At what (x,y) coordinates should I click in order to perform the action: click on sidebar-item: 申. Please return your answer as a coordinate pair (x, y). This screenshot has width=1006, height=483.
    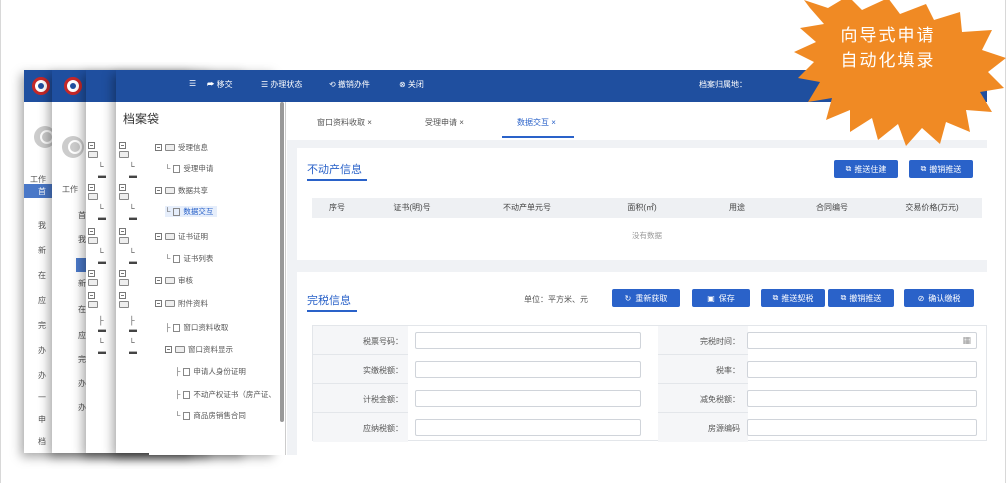
    Looking at the image, I should click on (42, 419).